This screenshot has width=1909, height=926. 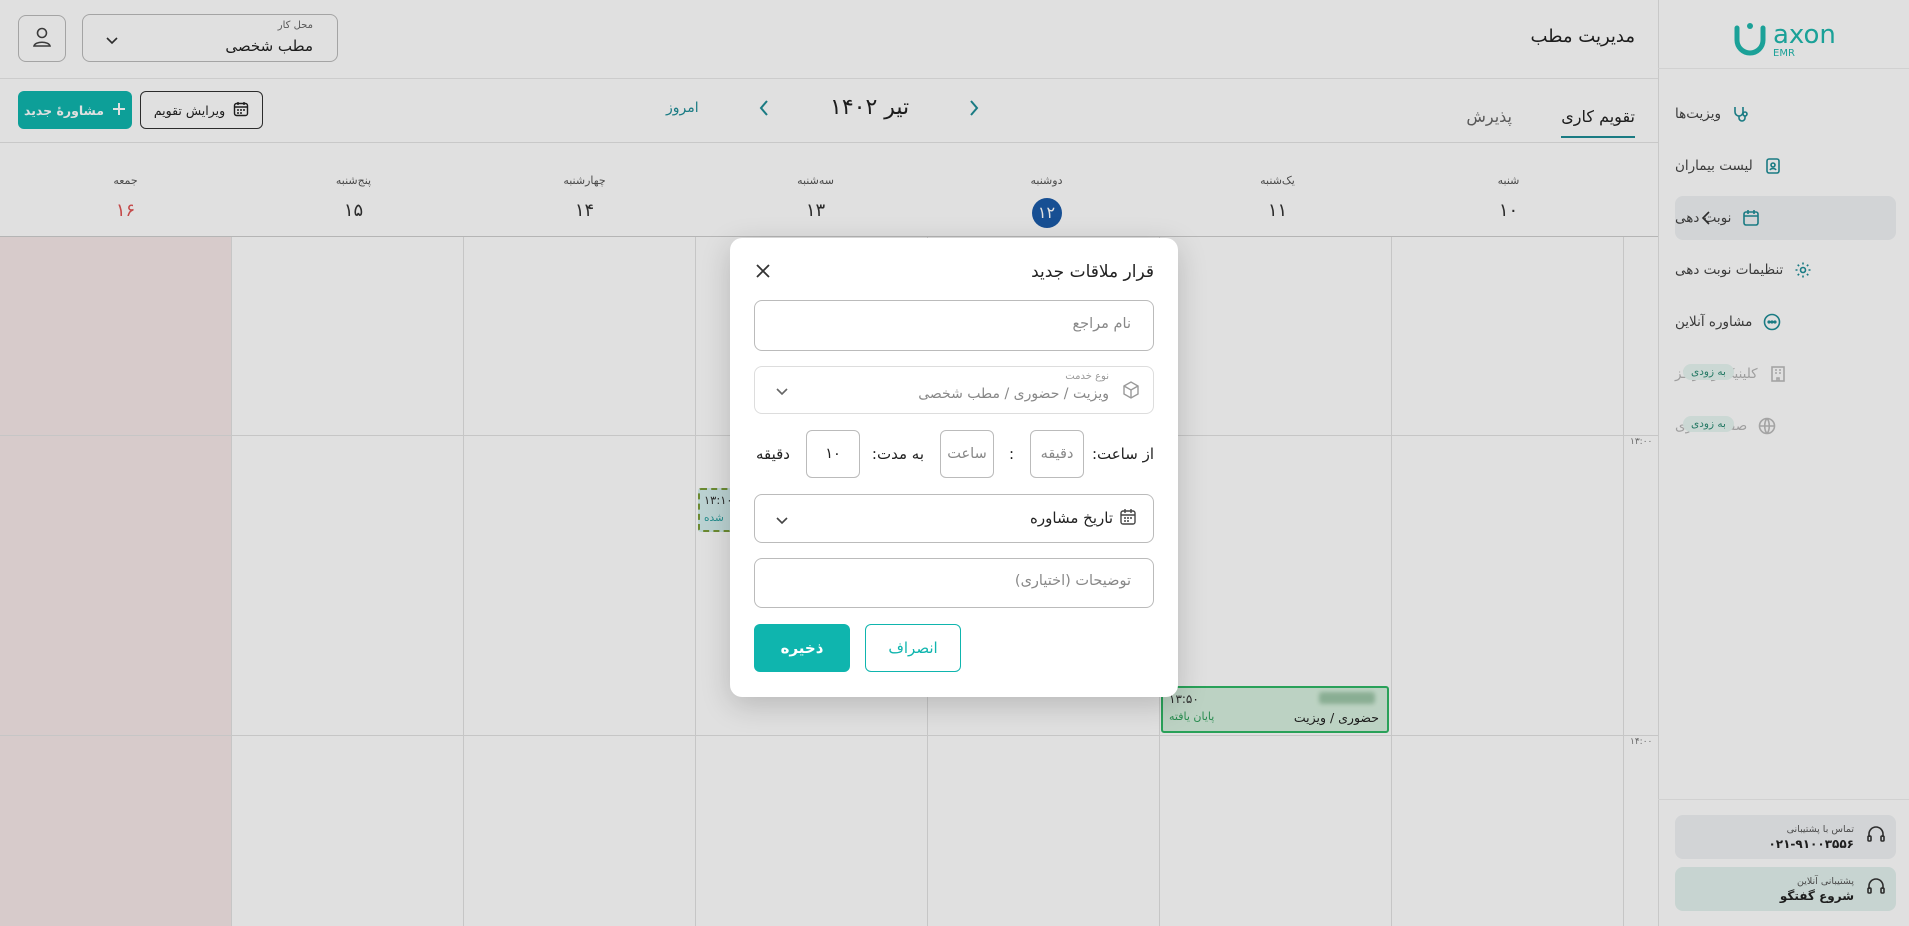 I want to click on hour-input: ساعت, so click(x=967, y=454).